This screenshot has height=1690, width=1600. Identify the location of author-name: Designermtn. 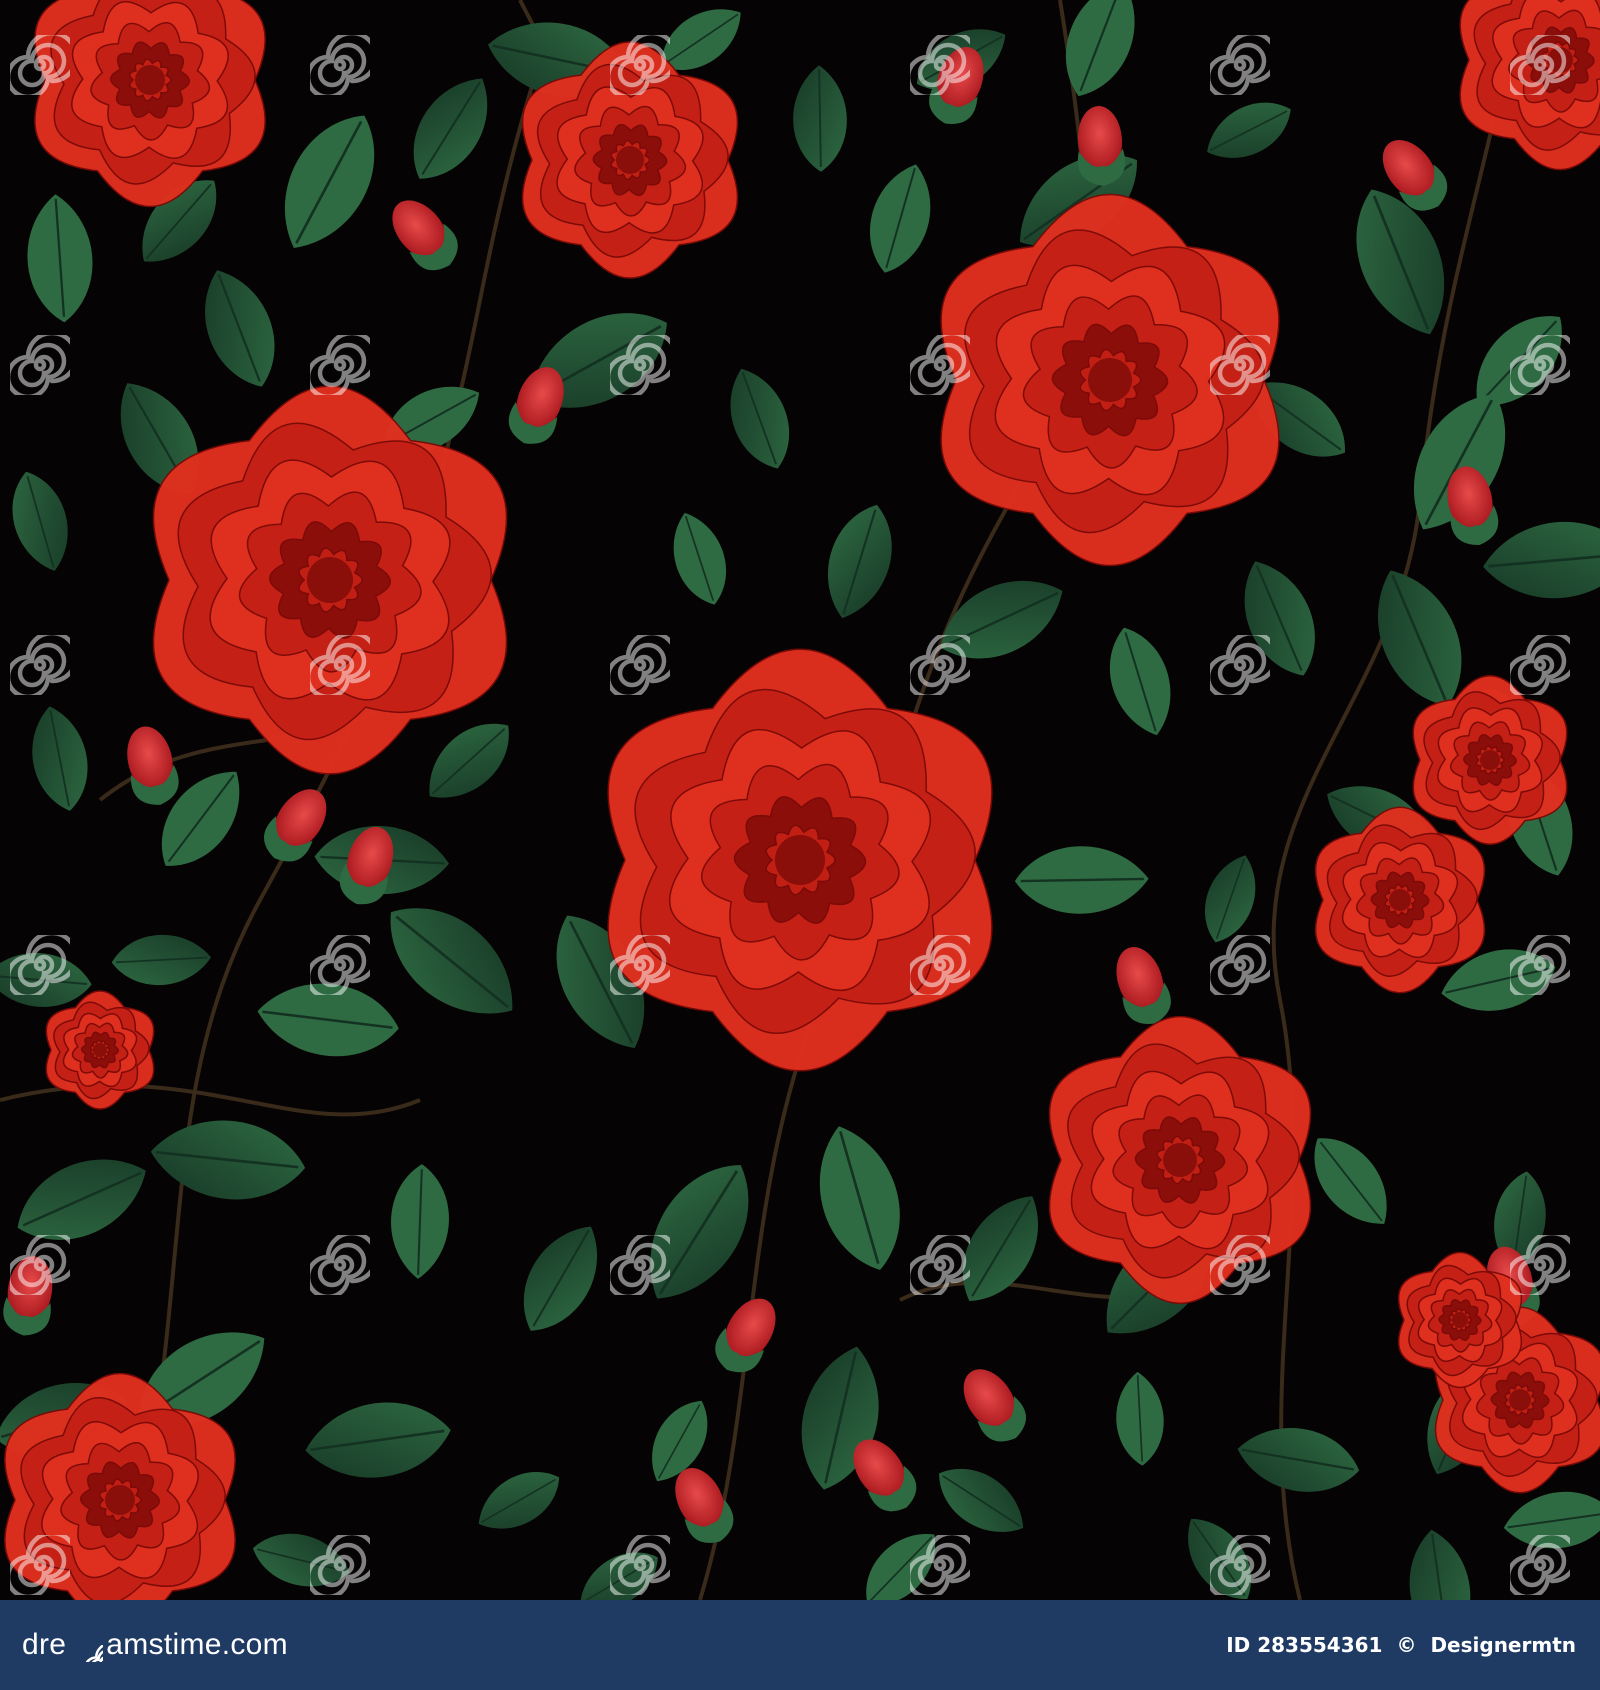
(1503, 1645).